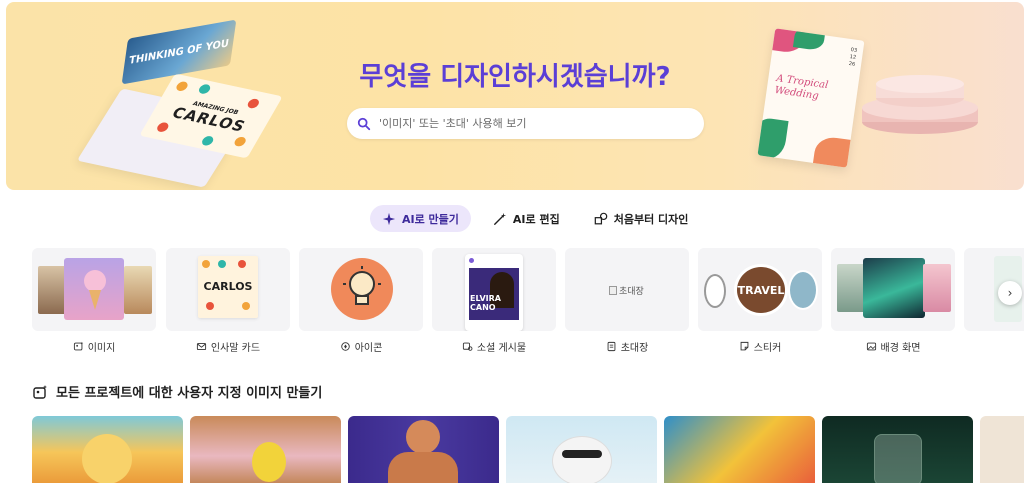 Image resolution: width=1024 pixels, height=483 pixels. What do you see at coordinates (744, 346) in the screenshot?
I see `sticker-icon` at bounding box center [744, 346].